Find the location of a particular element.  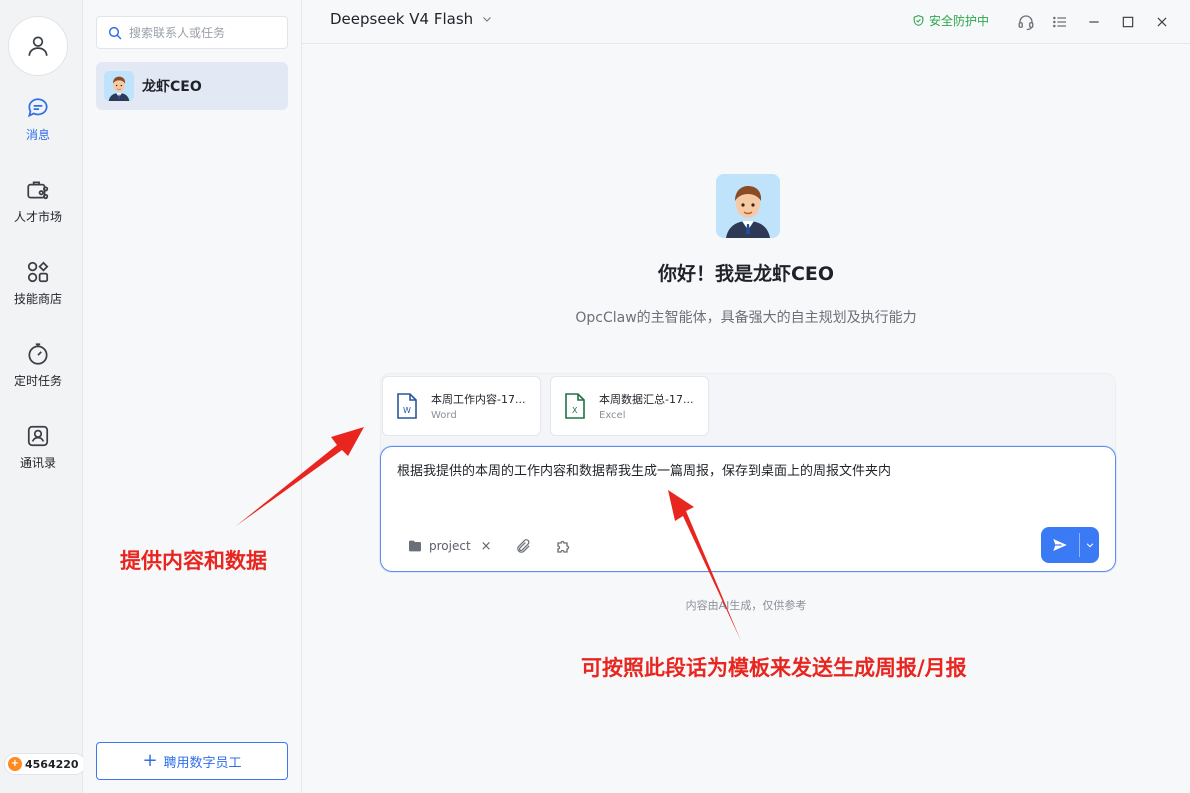

plugin-button is located at coordinates (564, 546).